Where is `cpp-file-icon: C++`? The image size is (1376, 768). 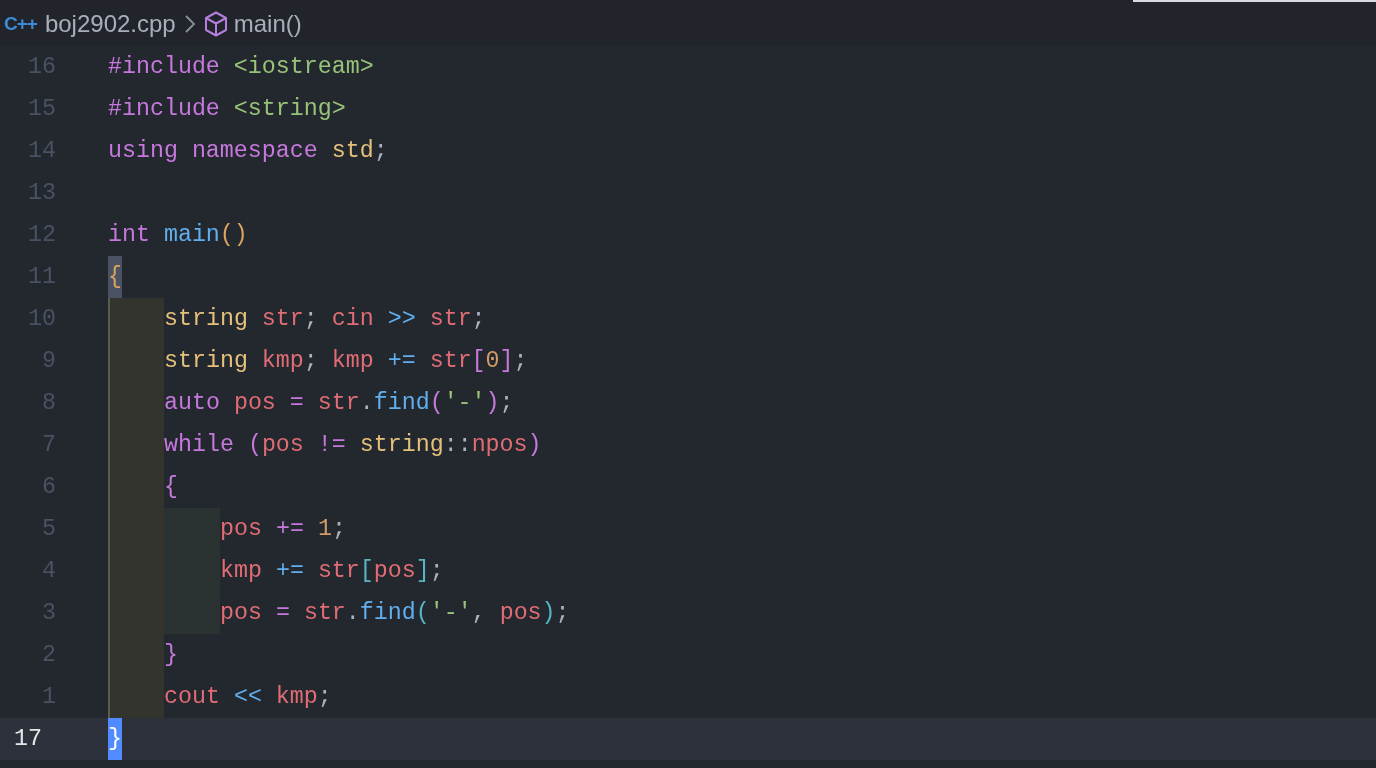 cpp-file-icon: C++ is located at coordinates (20, 24).